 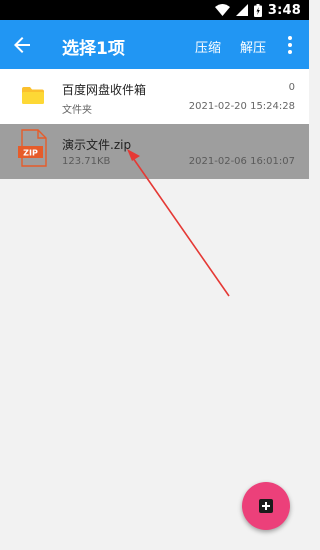 What do you see at coordinates (32, 148) in the screenshot?
I see `zip-file-icon: ZIP` at bounding box center [32, 148].